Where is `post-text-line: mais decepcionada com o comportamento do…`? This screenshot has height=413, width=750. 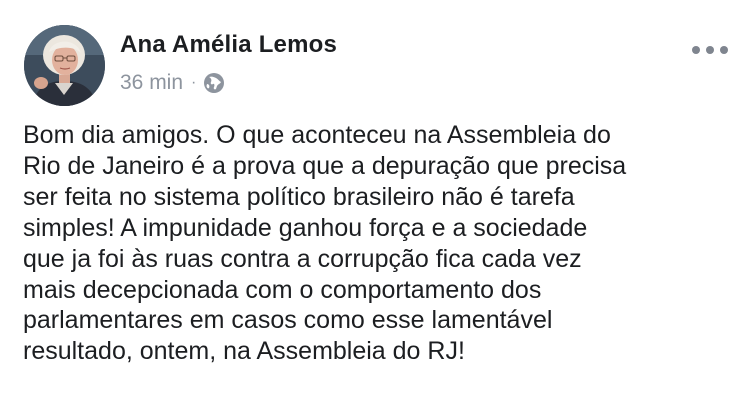 post-text-line: mais decepcionada com o comportamento do… is located at coordinates (282, 289).